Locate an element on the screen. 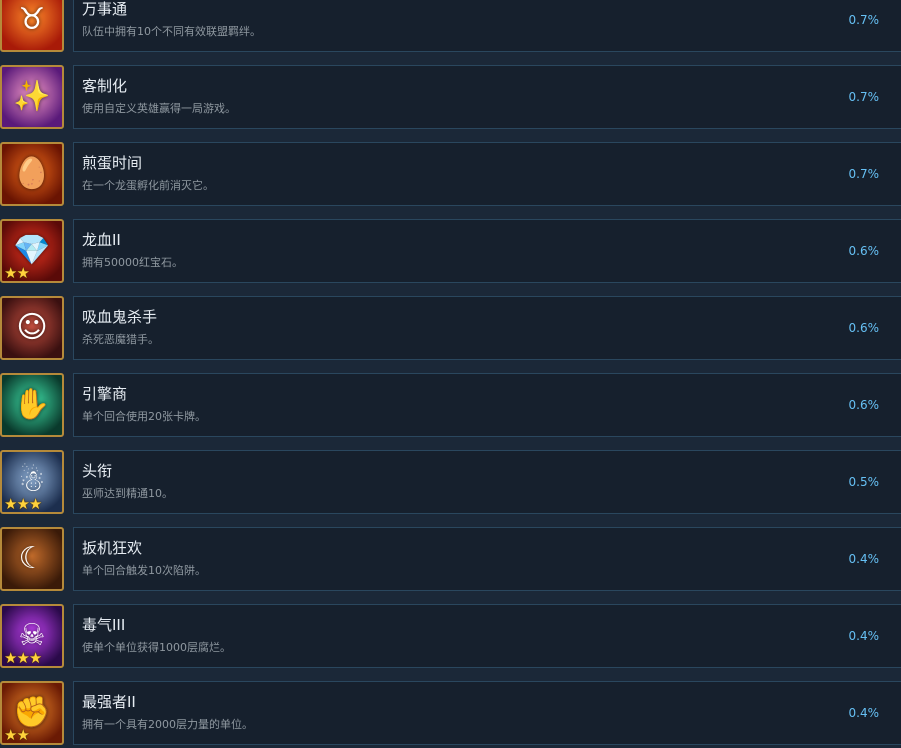 The width and height of the screenshot is (901, 748). horned-skull-shield-icon: ♉ is located at coordinates (32, 26).